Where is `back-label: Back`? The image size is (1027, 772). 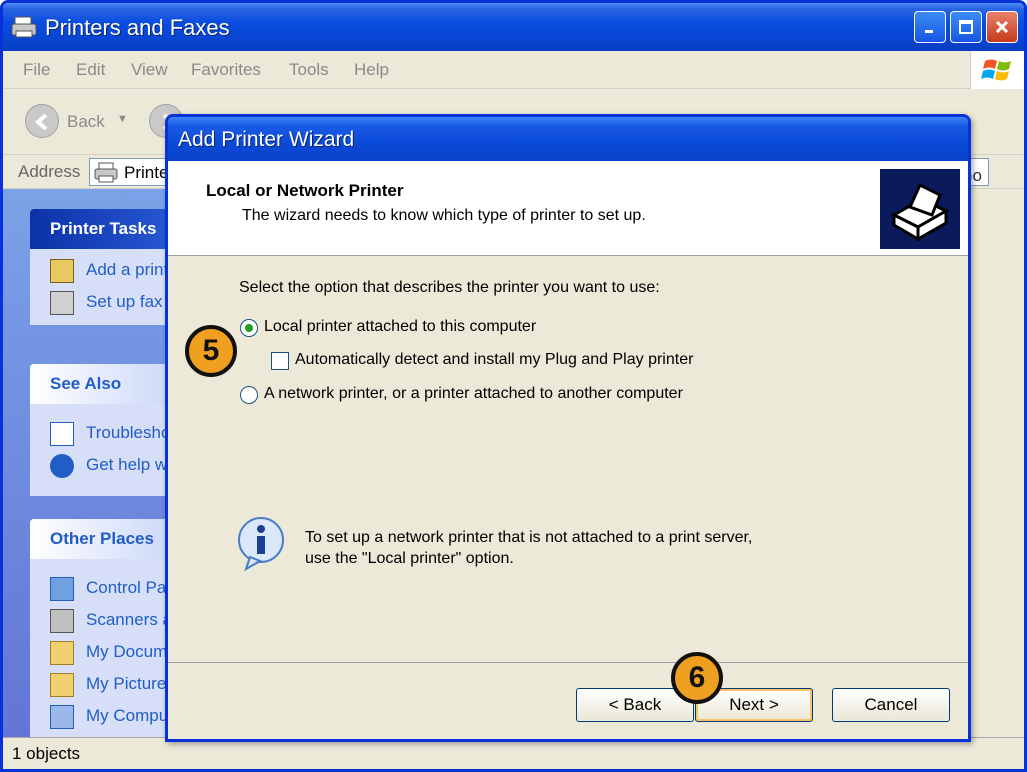 back-label: Back is located at coordinates (86, 121).